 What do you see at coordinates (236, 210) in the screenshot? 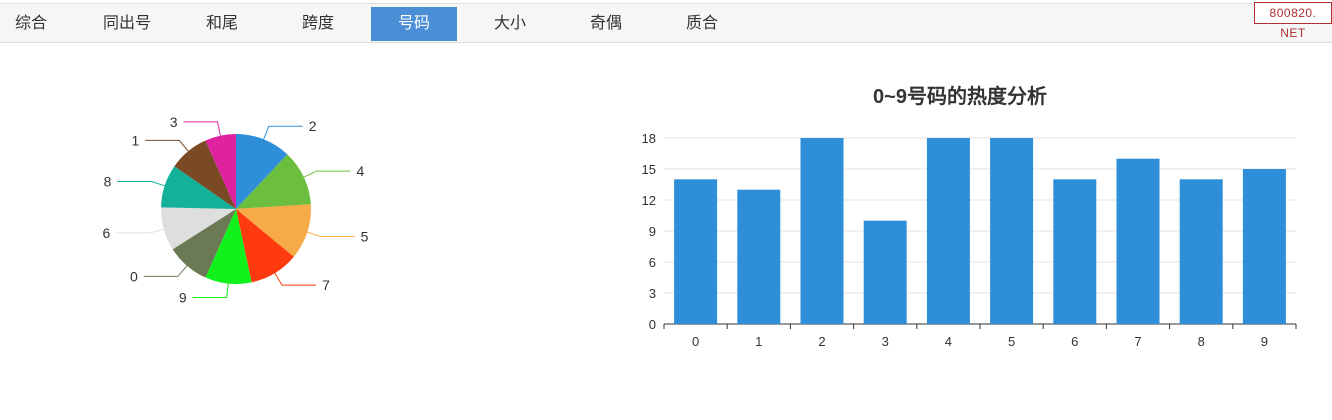
I see `pie-chart: 2 4 5 7 9 0 6 8 1 3` at bounding box center [236, 210].